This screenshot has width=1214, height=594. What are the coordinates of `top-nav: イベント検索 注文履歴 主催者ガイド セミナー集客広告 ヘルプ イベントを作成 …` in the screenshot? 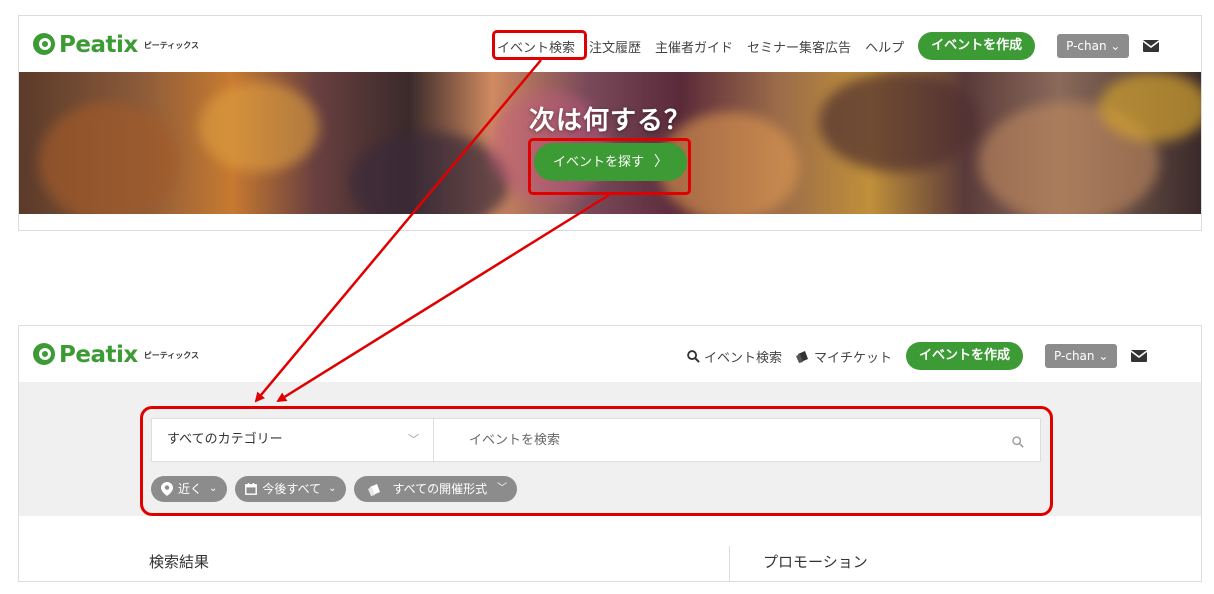 It's located at (828, 46).